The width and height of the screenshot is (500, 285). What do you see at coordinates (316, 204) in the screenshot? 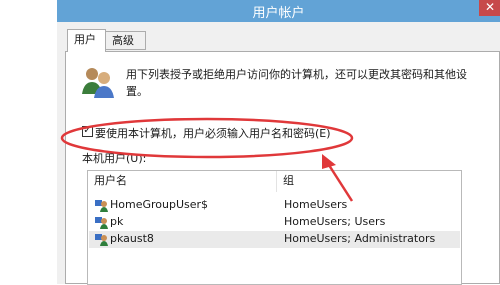
I see `user-group: HomeUsers` at bounding box center [316, 204].